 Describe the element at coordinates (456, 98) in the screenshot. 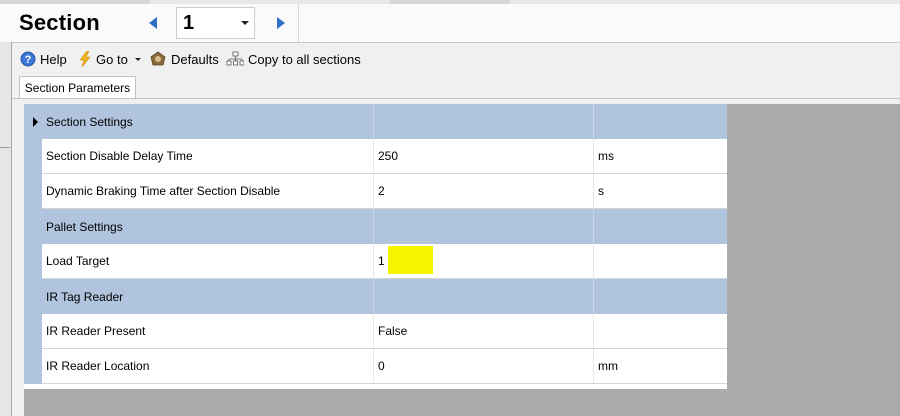

I see `tab-divider` at that location.